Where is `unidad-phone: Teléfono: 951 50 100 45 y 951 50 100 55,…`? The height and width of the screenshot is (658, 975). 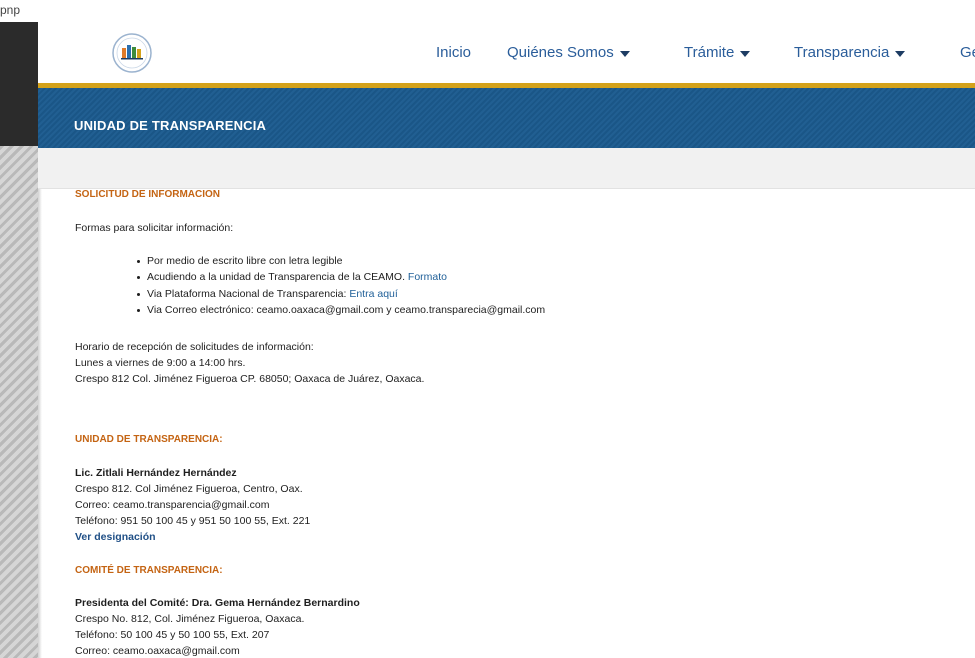 unidad-phone: Teléfono: 951 50 100 45 y 951 50 100 55,… is located at coordinates (193, 521).